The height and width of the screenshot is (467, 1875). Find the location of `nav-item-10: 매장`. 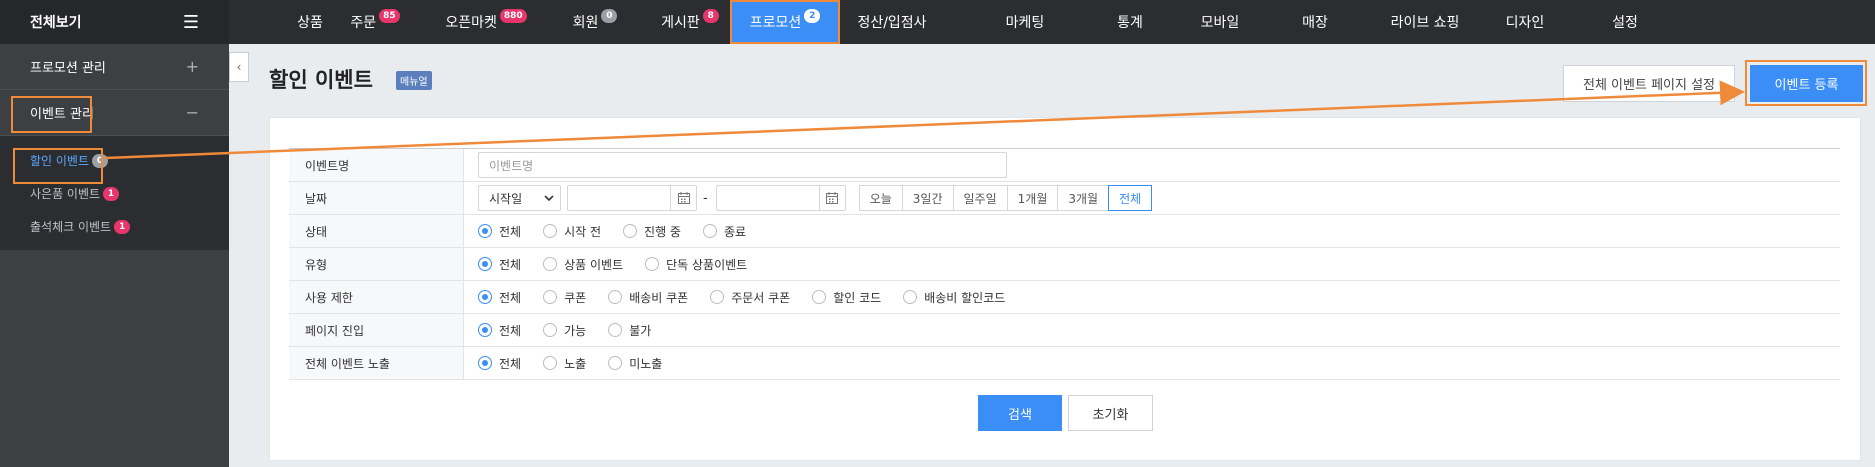

nav-item-10: 매장 is located at coordinates (1315, 22).